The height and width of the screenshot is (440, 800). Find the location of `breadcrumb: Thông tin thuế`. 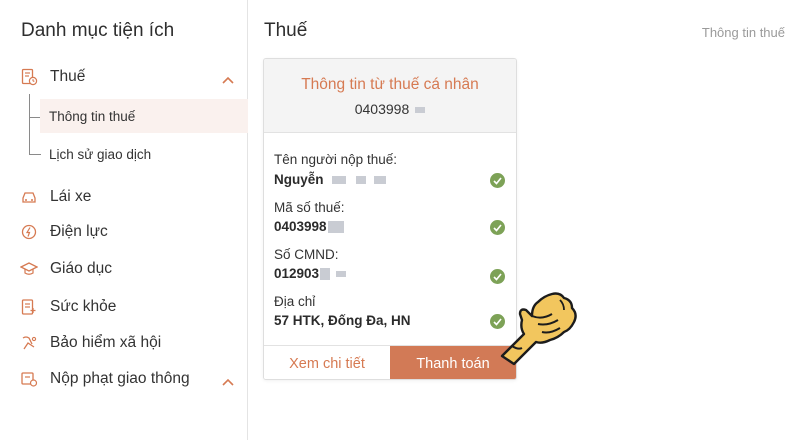

breadcrumb: Thông tin thuế is located at coordinates (743, 32).